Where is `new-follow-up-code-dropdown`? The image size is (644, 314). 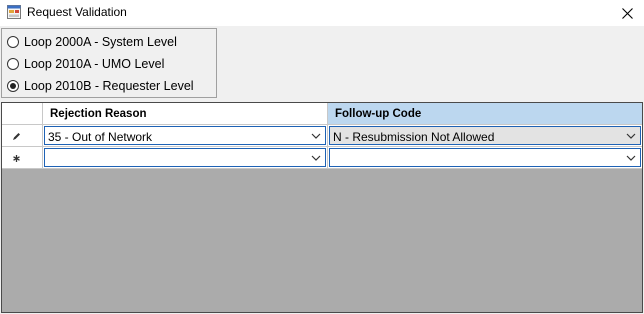
new-follow-up-code-dropdown is located at coordinates (485, 157).